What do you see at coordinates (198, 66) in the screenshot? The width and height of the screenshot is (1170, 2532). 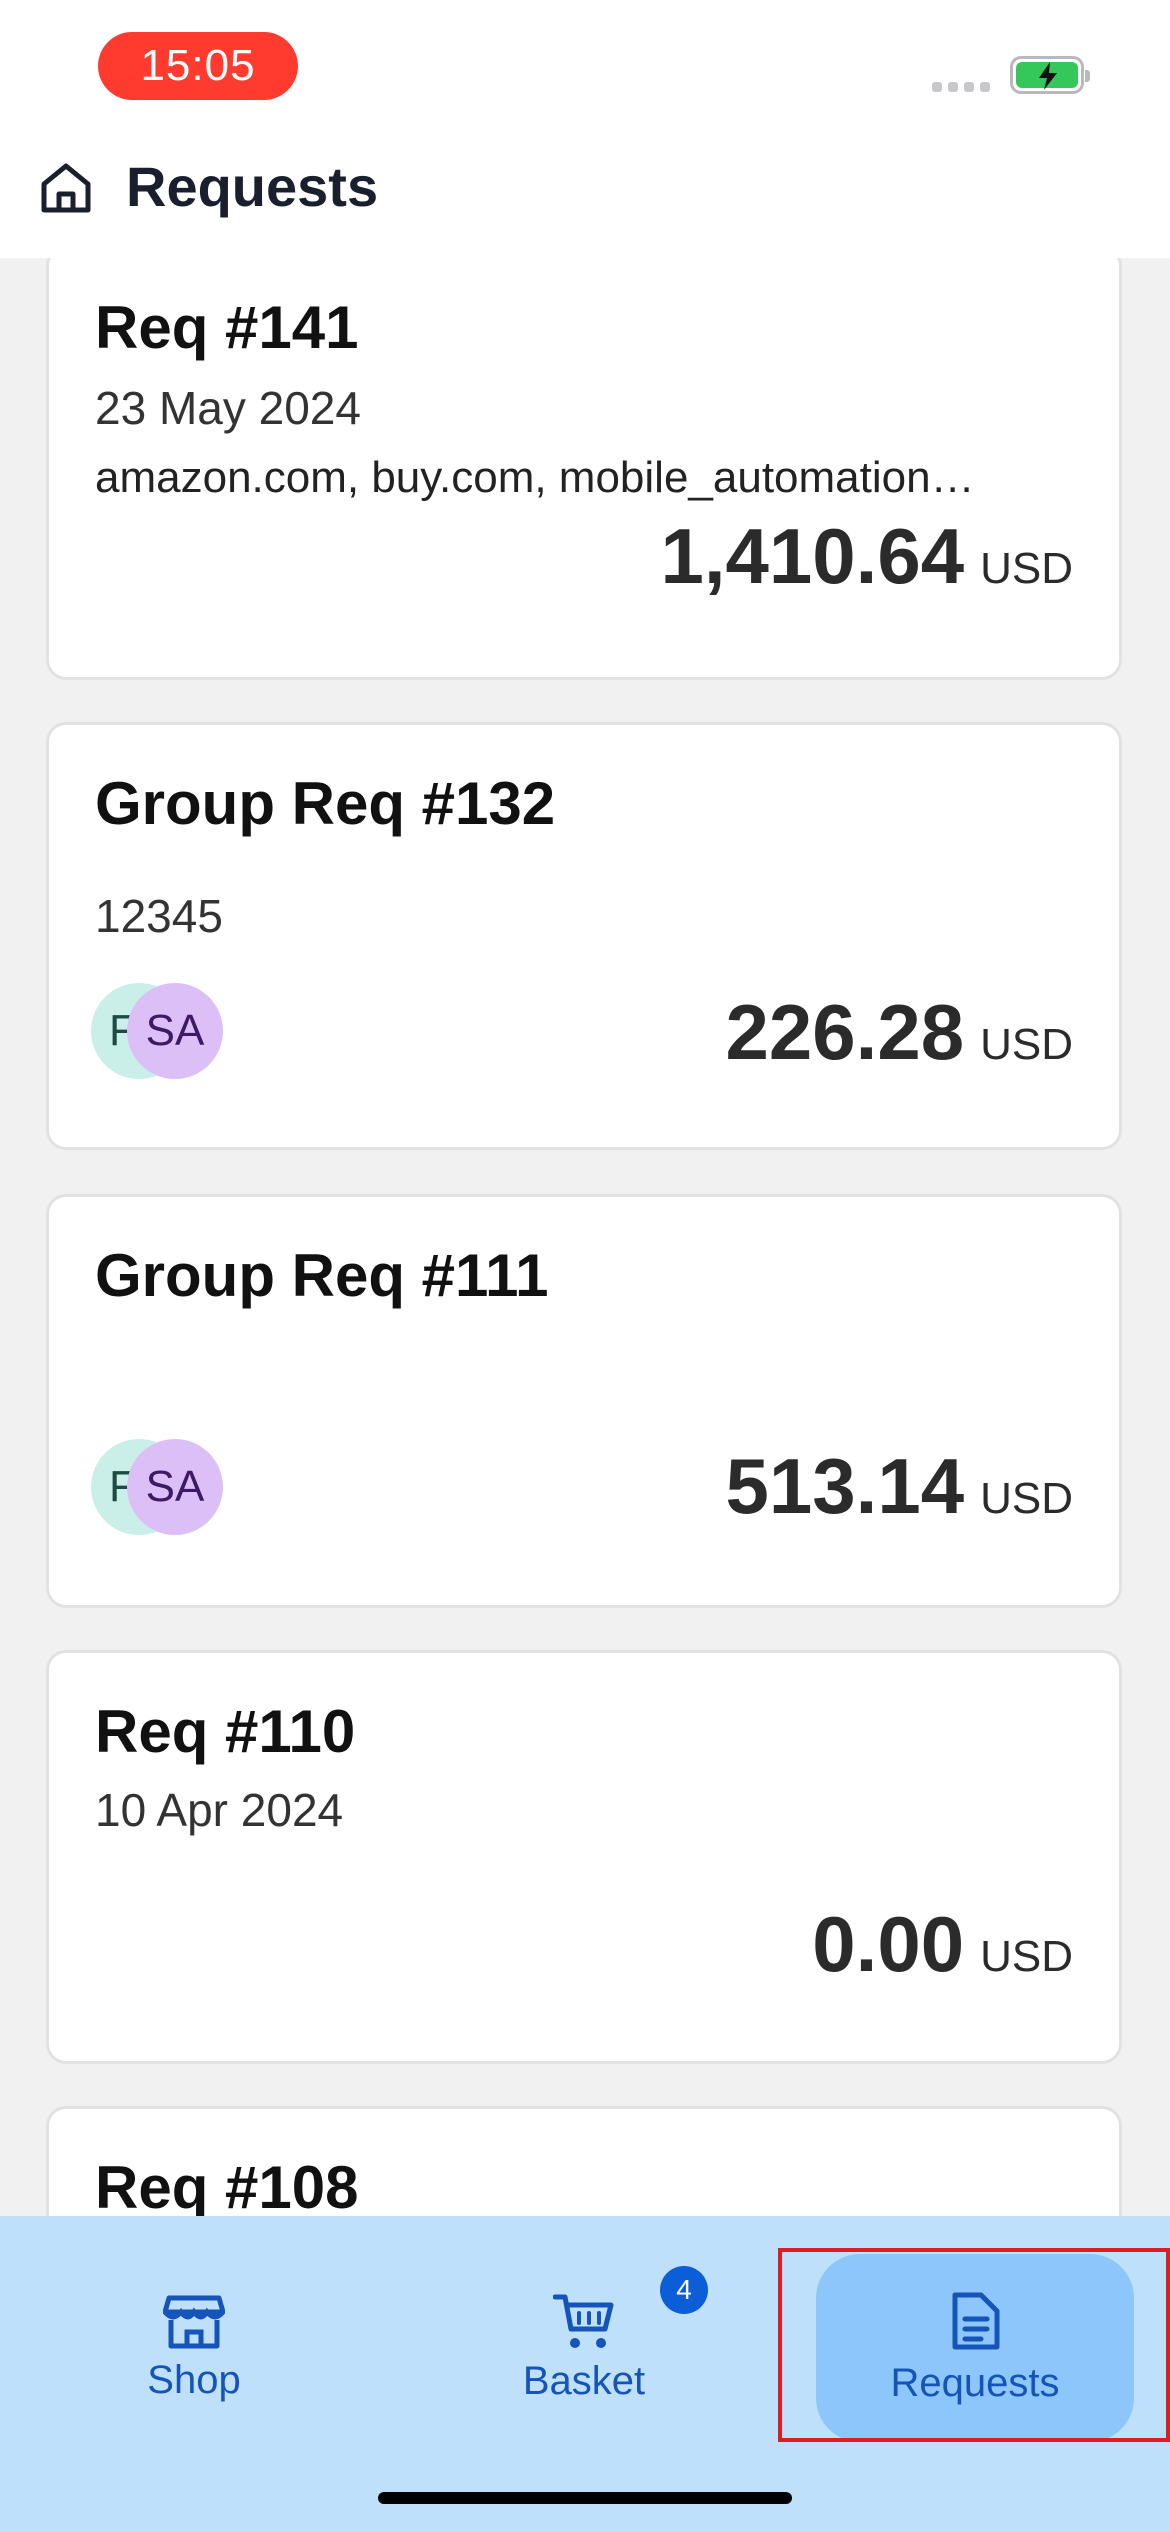 I see `status-time: 15:05` at bounding box center [198, 66].